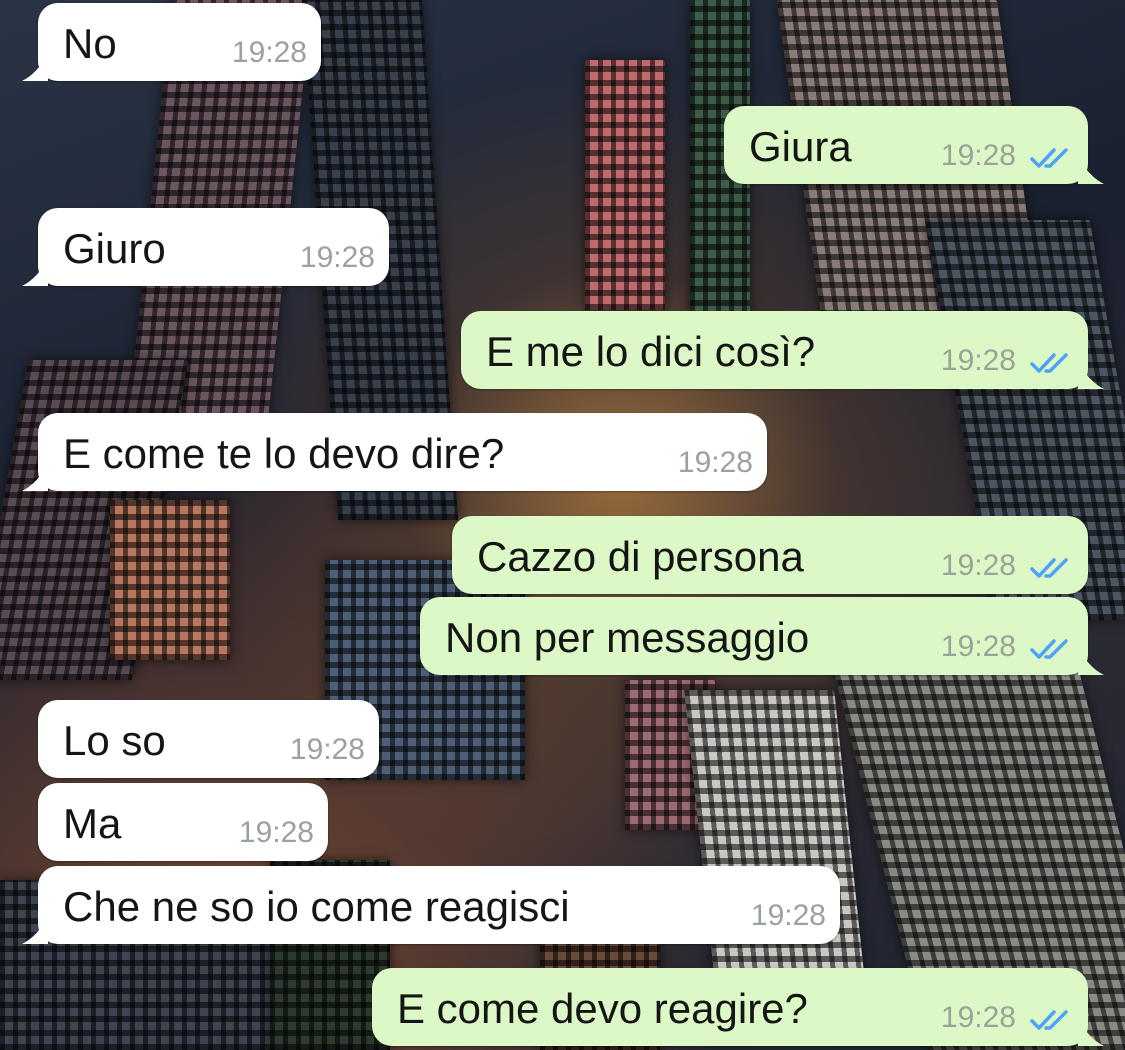 This screenshot has width=1125, height=1050. What do you see at coordinates (800, 146) in the screenshot?
I see `message-text: Giura` at bounding box center [800, 146].